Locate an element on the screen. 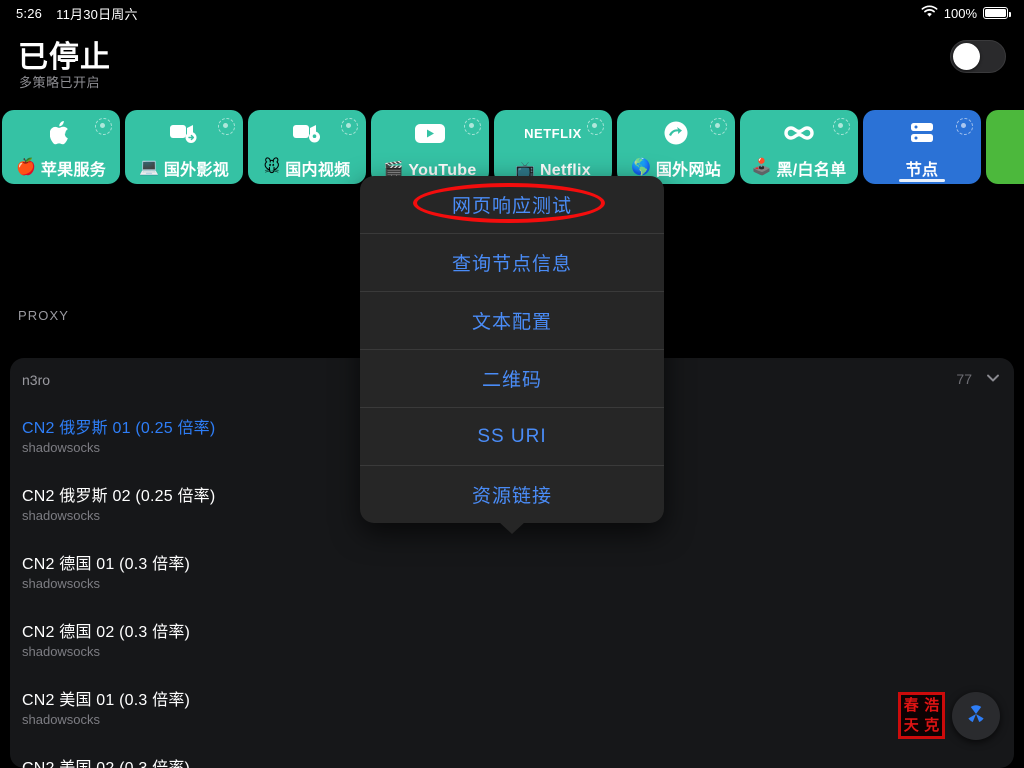 Image resolution: width=1024 pixels, height=768 pixels. policy-card-traffic: - MB is located at coordinates (1005, 147).